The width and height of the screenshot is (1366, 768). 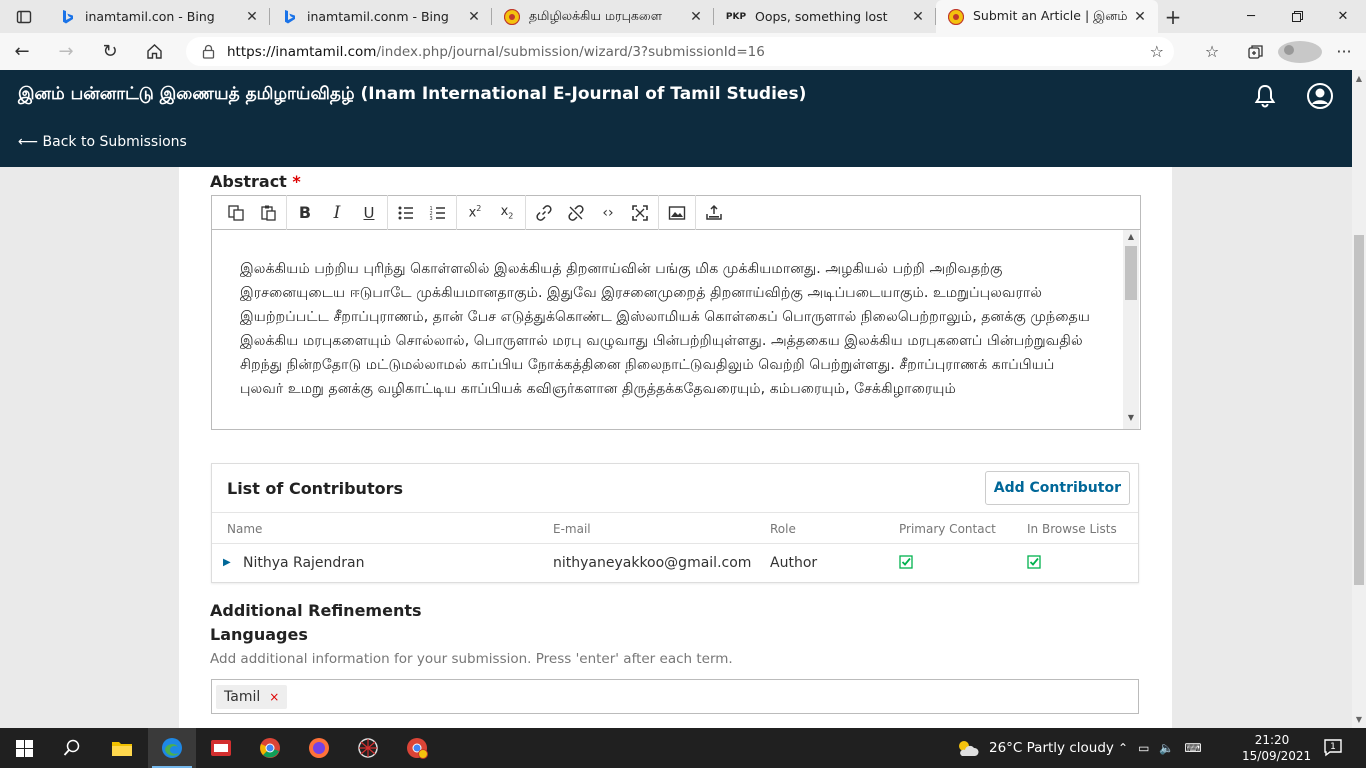 I want to click on remove-tag-icon: ×, so click(x=274, y=697).